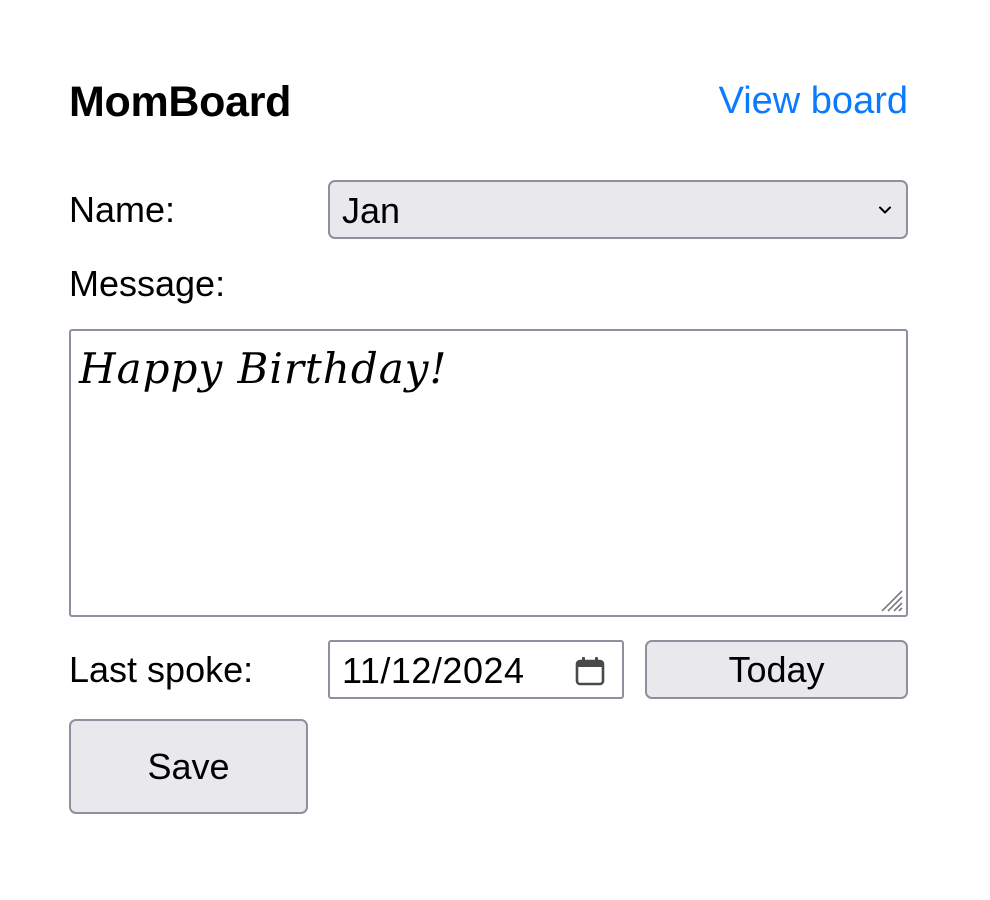  Describe the element at coordinates (263, 368) in the screenshot. I see `message-text: Happy Birthday!` at that location.